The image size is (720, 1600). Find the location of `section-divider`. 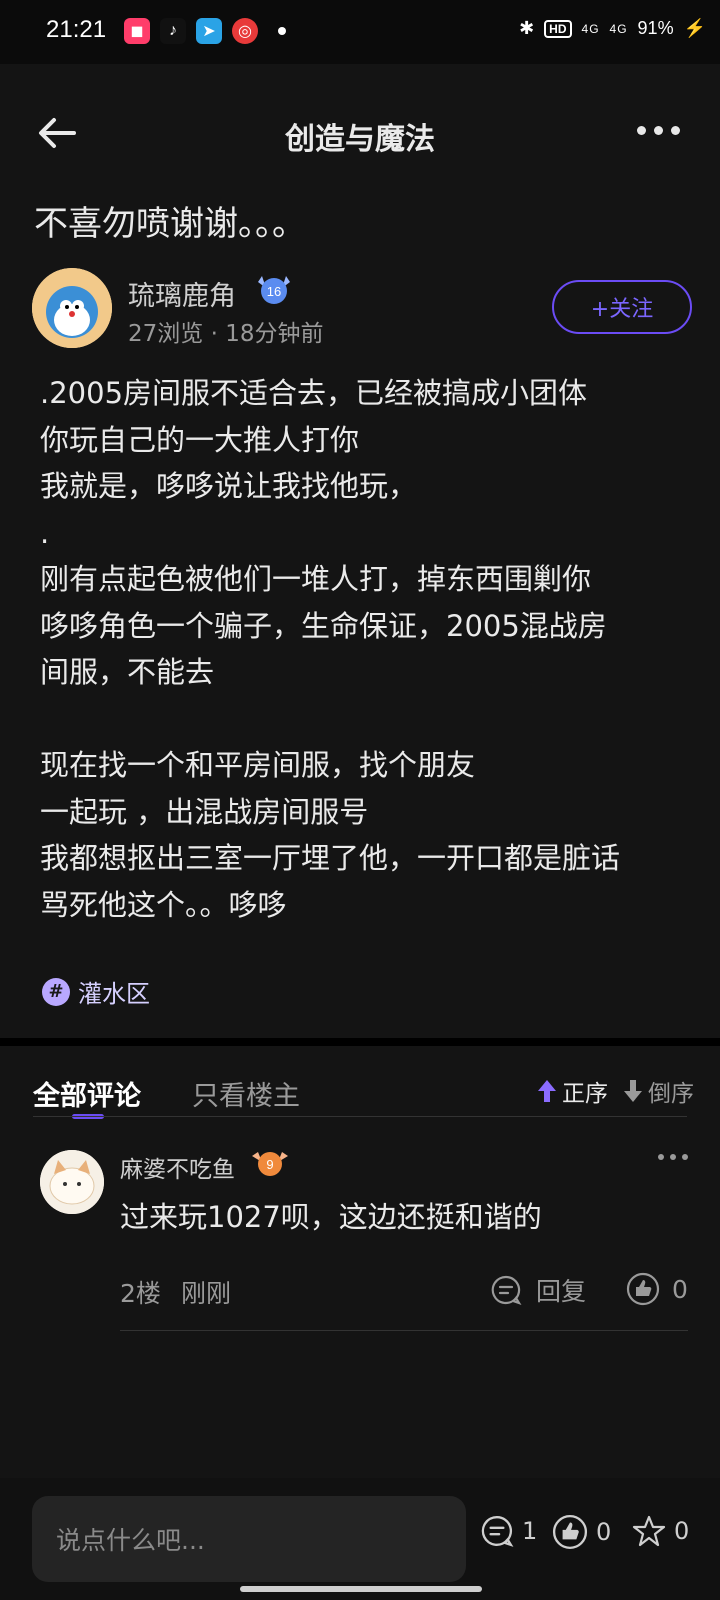

section-divider is located at coordinates (360, 1042).